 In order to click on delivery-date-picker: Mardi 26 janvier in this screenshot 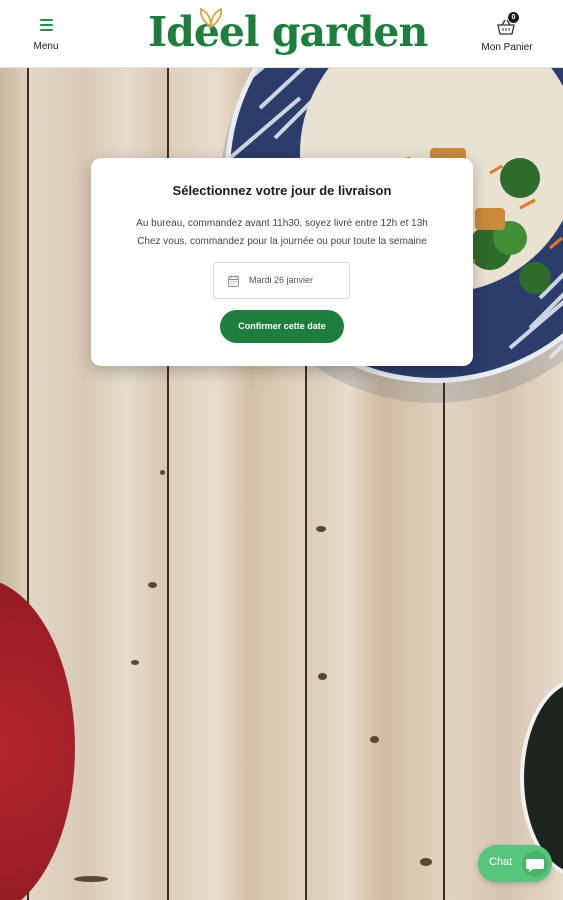, I will do `click(281, 280)`.